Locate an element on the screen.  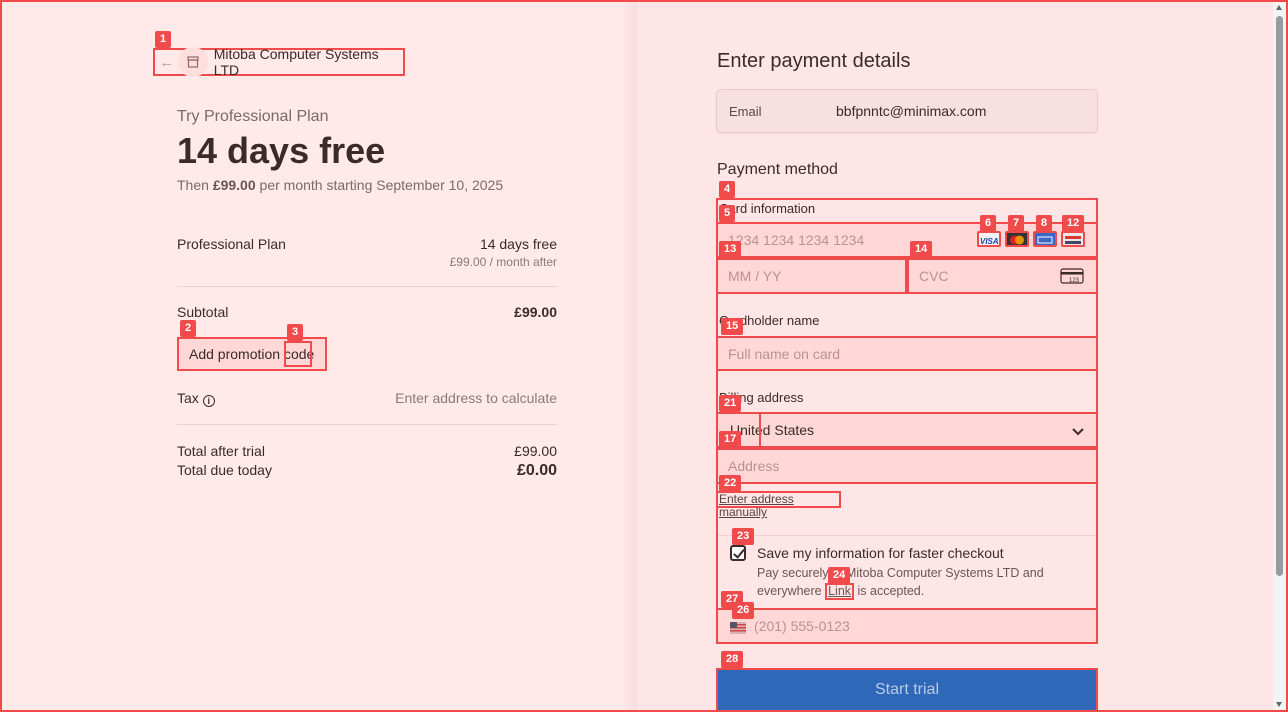
then-prefix: Then is located at coordinates (193, 185).